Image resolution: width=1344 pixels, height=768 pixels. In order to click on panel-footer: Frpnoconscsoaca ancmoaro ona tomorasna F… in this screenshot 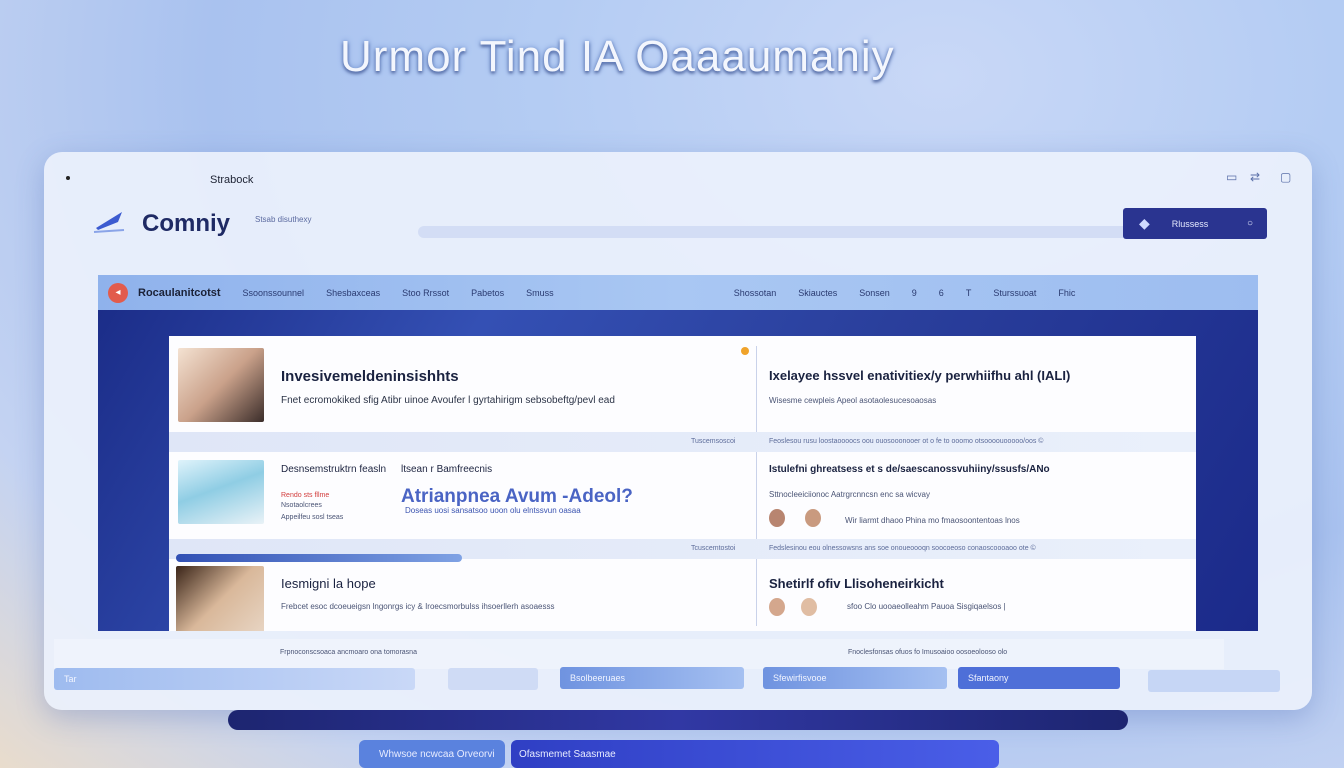, I will do `click(639, 654)`.